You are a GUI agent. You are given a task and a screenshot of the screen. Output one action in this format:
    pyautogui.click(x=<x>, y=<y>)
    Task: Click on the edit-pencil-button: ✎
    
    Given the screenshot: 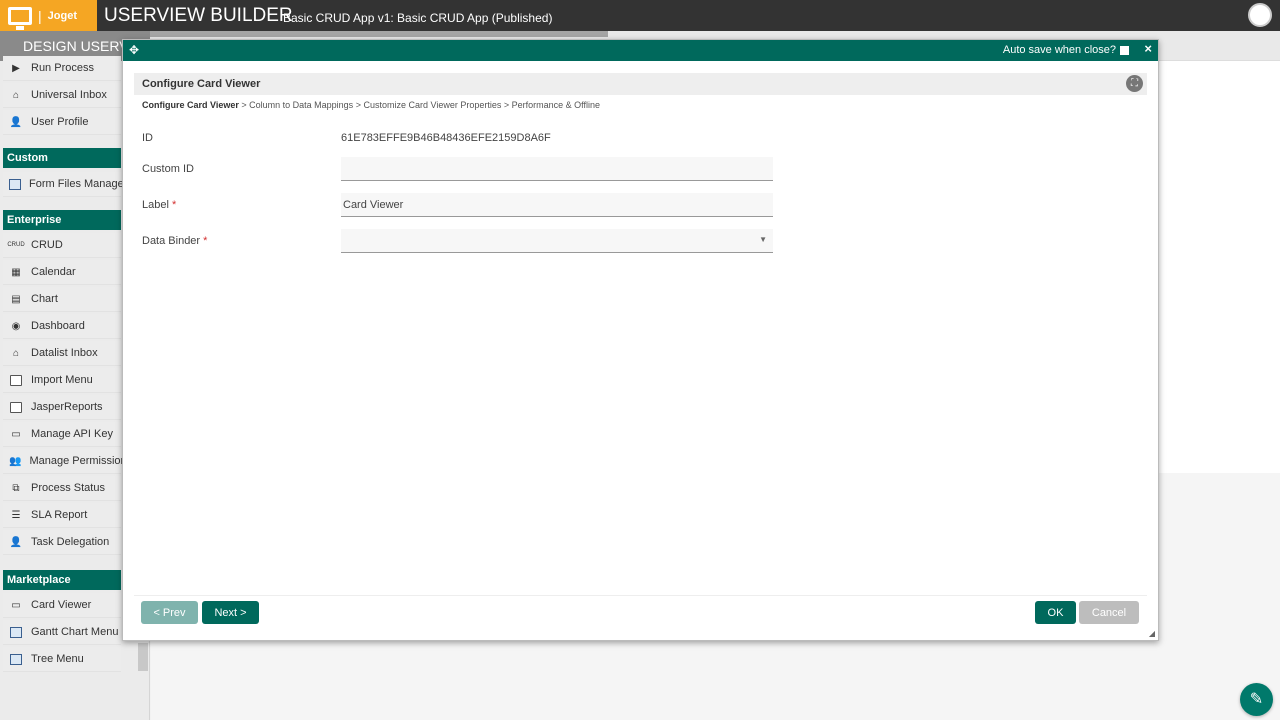 What is the action you would take?
    pyautogui.click(x=1256, y=699)
    